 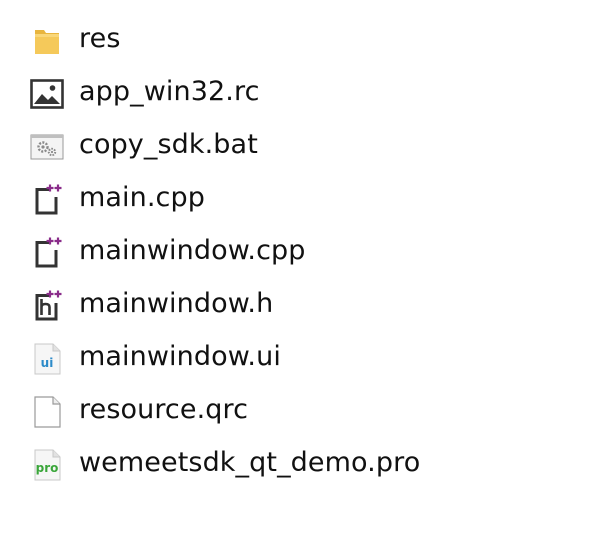 I want to click on file-name: mainwindow.cpp, so click(x=192, y=250).